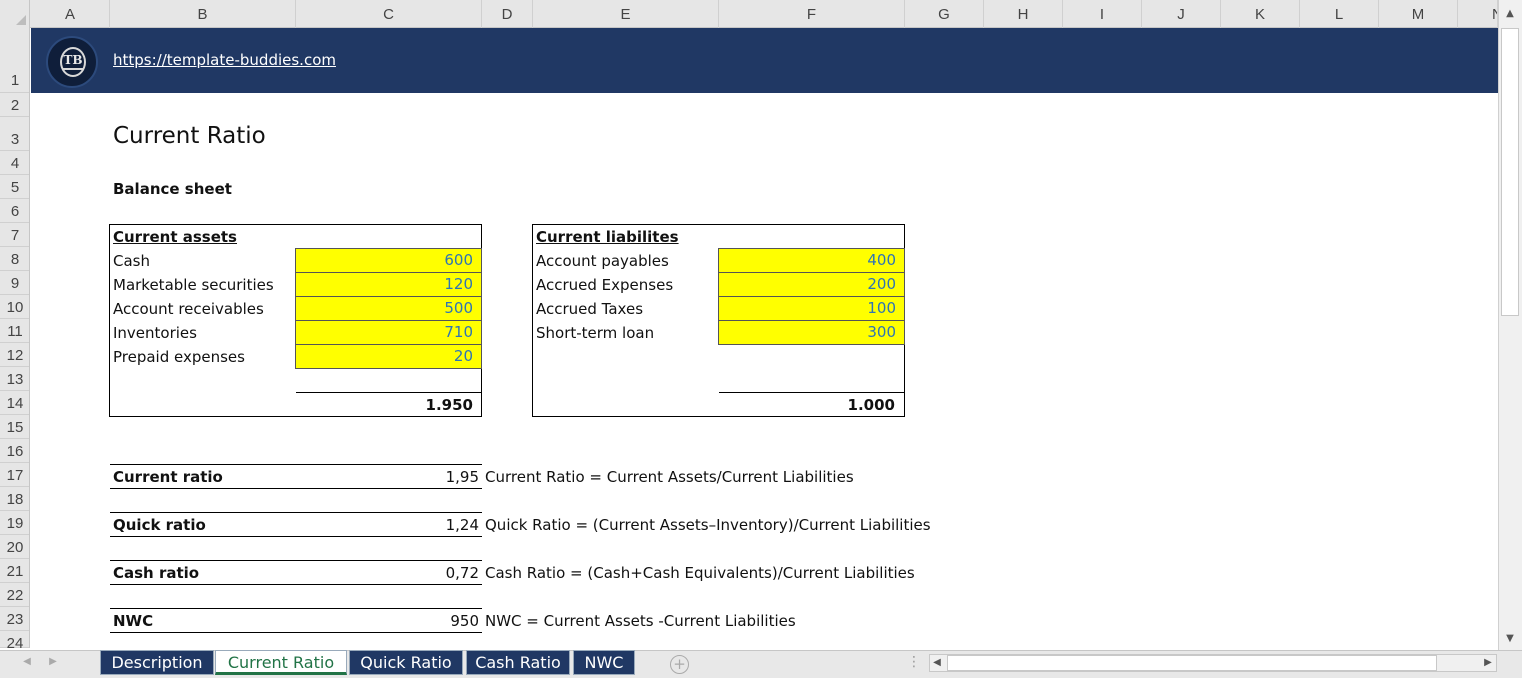  Describe the element at coordinates (507, 14) in the screenshot. I see `column-header-d: D` at that location.